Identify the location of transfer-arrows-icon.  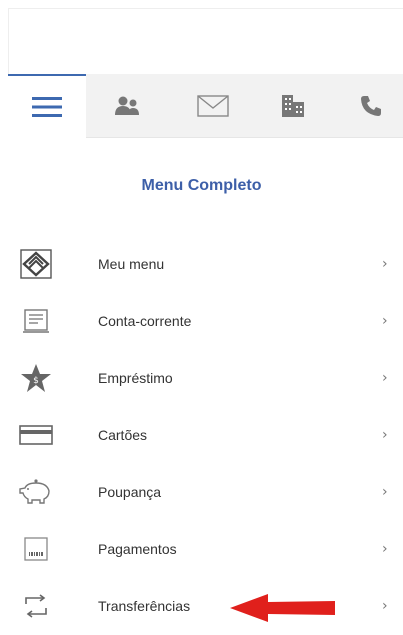
(36, 606).